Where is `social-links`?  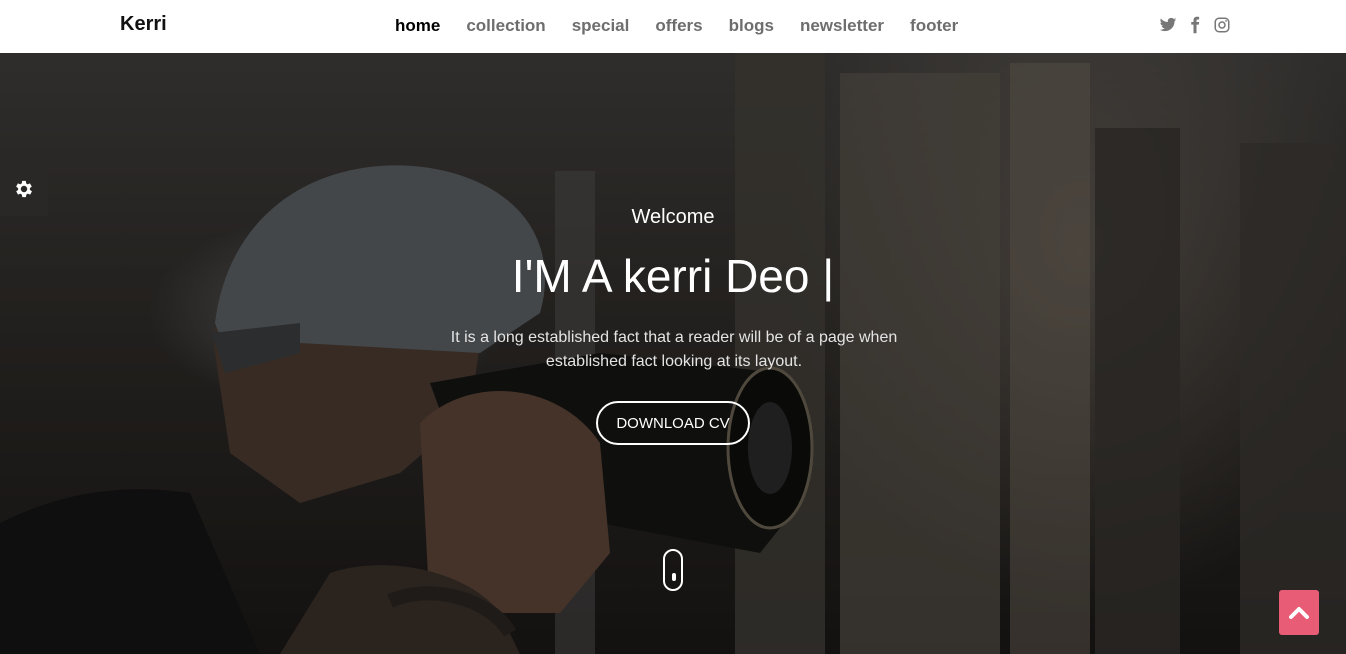
social-links is located at coordinates (1195, 25).